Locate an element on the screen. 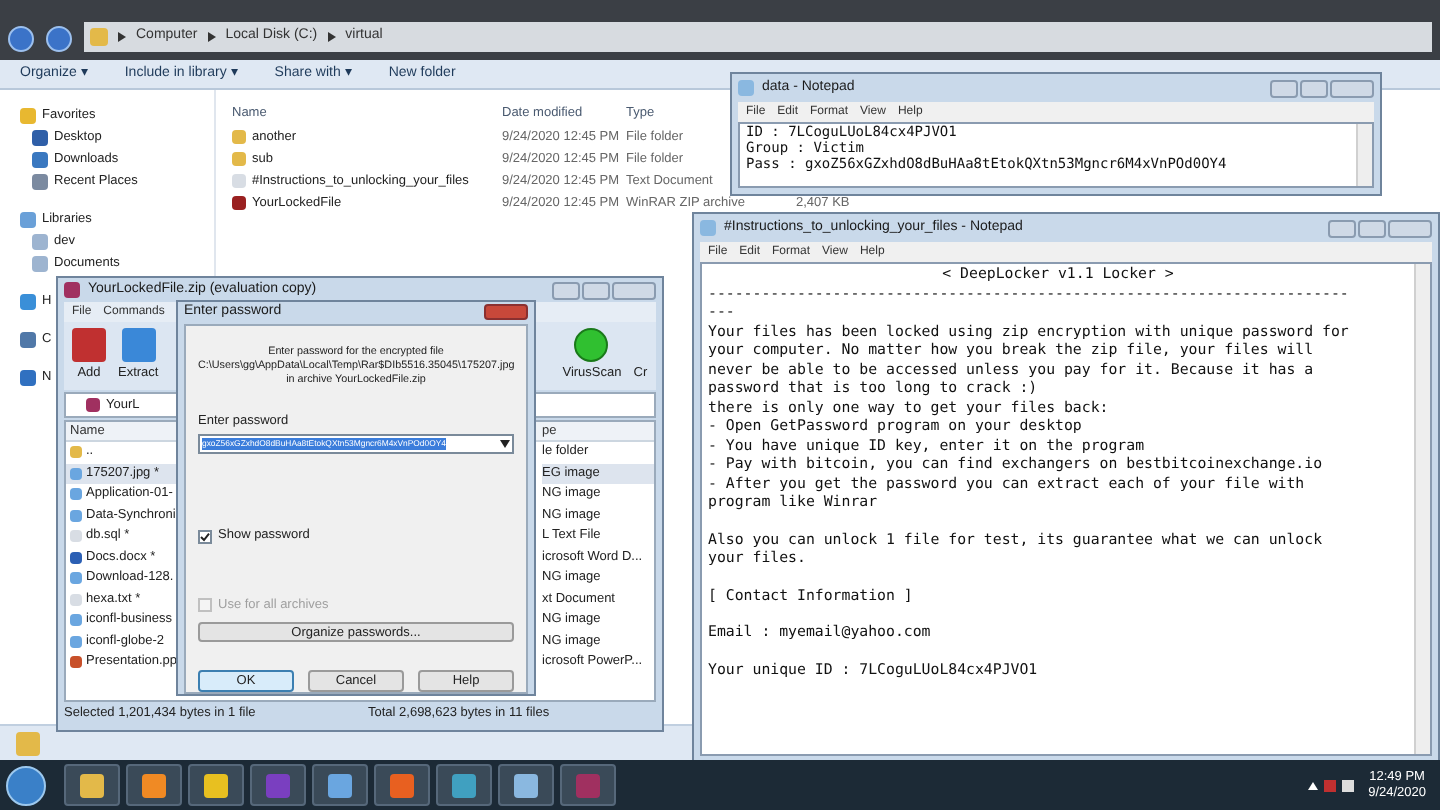 The height and width of the screenshot is (810, 1440). scan-icon is located at coordinates (591, 345).